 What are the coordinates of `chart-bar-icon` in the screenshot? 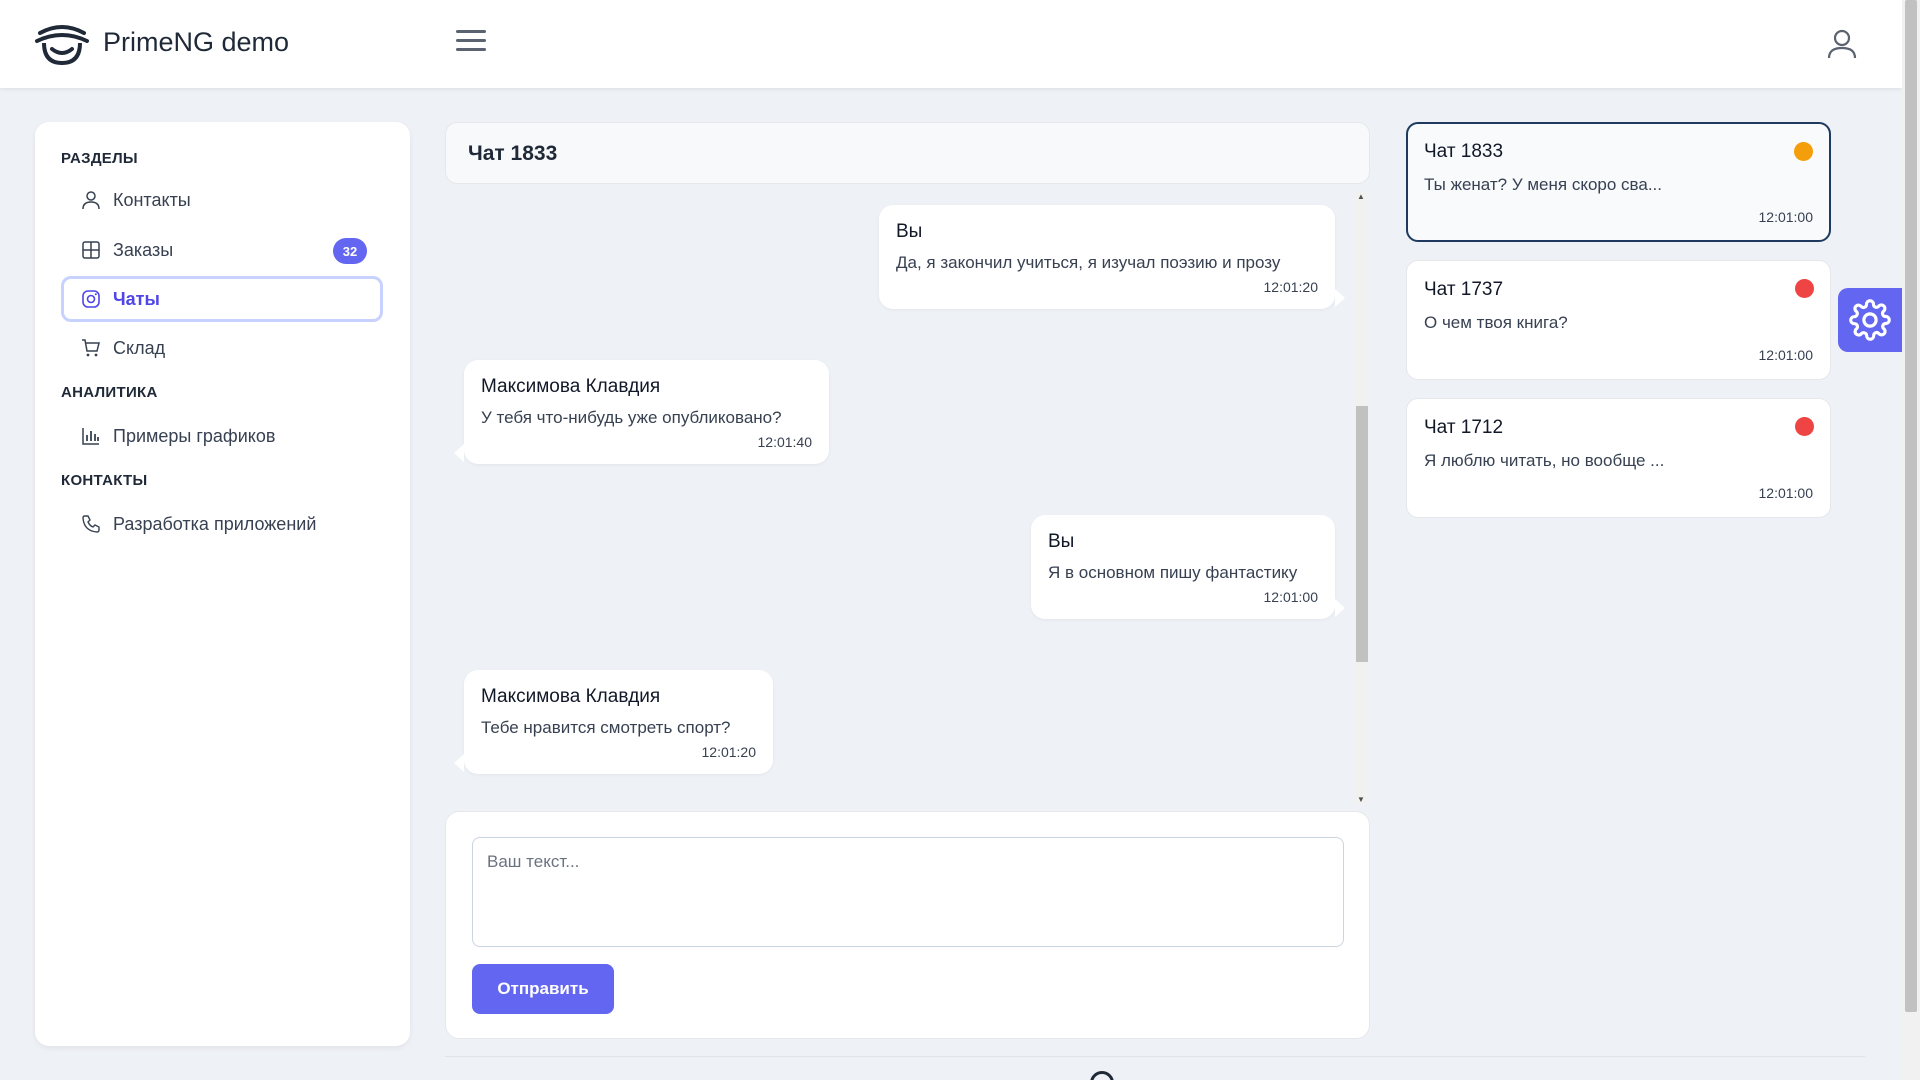 It's located at (90, 436).